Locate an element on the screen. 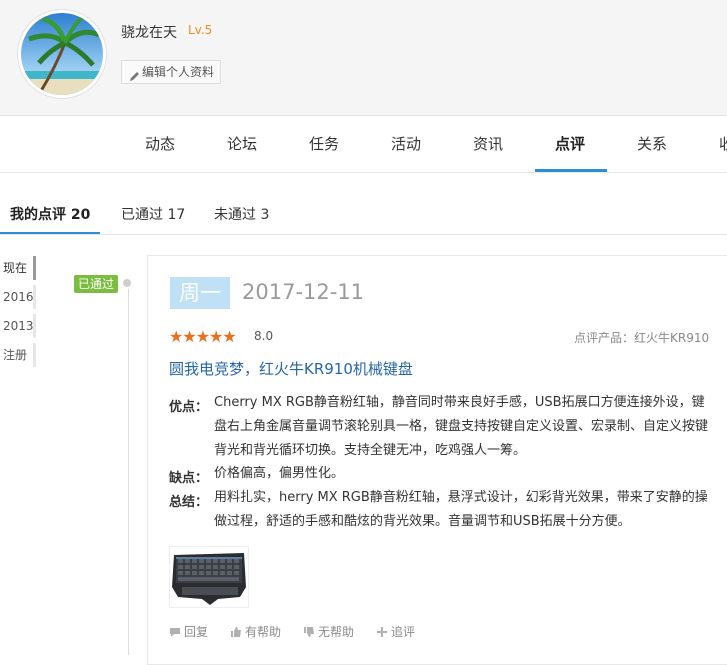 The height and width of the screenshot is (665, 727). not-helpful-button: 无帮助 is located at coordinates (328, 631).